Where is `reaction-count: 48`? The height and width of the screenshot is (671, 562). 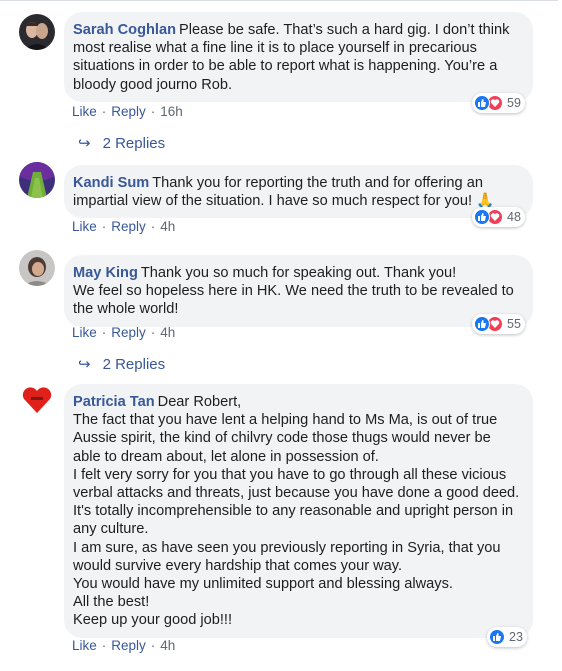 reaction-count: 48 is located at coordinates (514, 217).